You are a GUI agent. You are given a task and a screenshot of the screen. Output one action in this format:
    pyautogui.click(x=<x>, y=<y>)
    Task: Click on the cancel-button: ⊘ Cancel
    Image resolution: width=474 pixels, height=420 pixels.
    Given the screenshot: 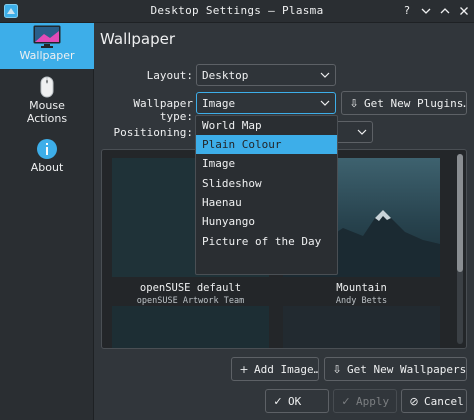 What is the action you would take?
    pyautogui.click(x=434, y=401)
    